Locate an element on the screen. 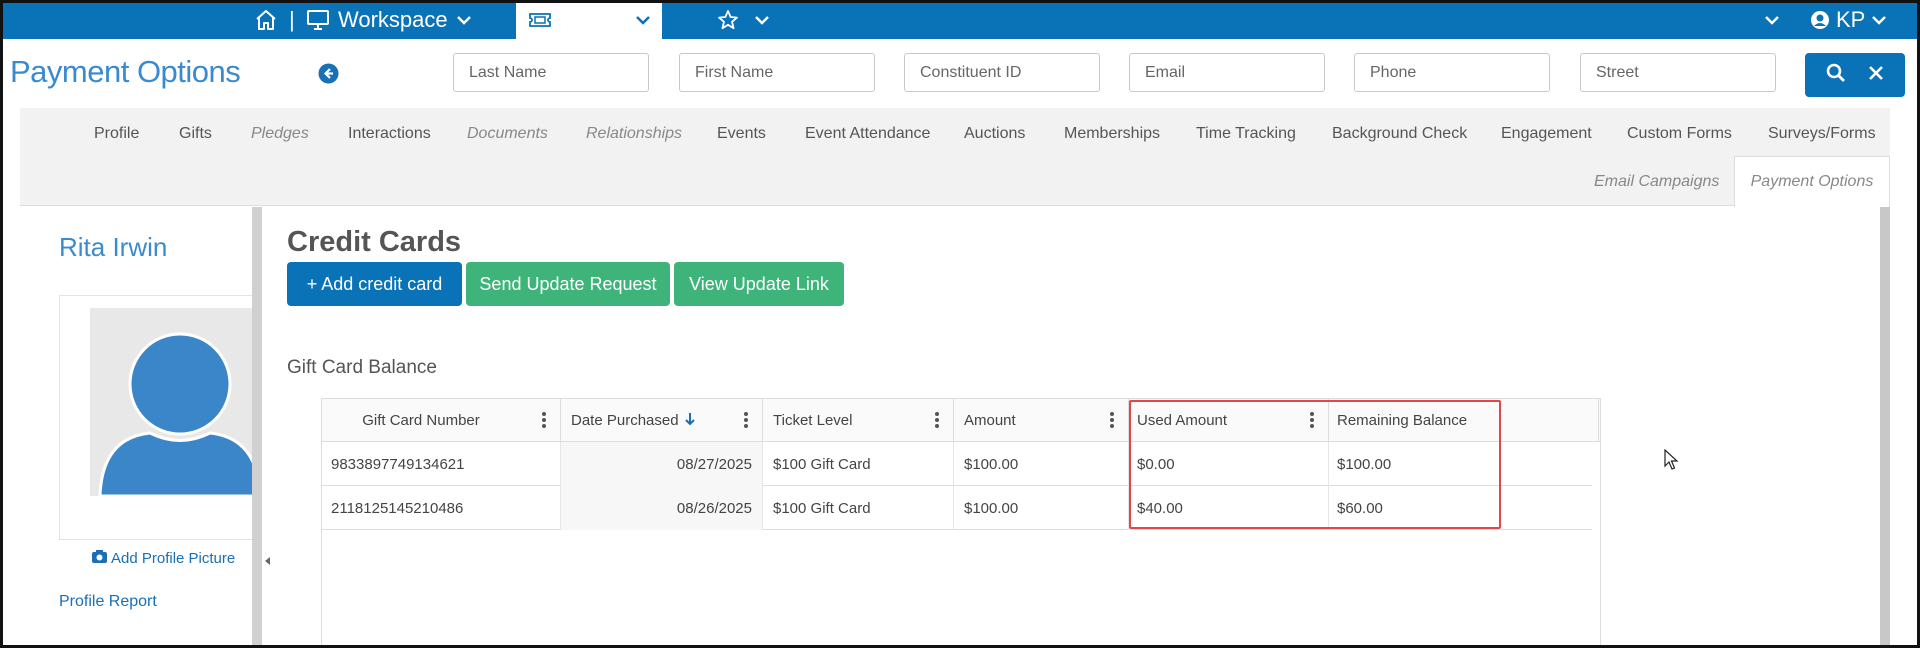  last-name-input is located at coordinates (551, 72).